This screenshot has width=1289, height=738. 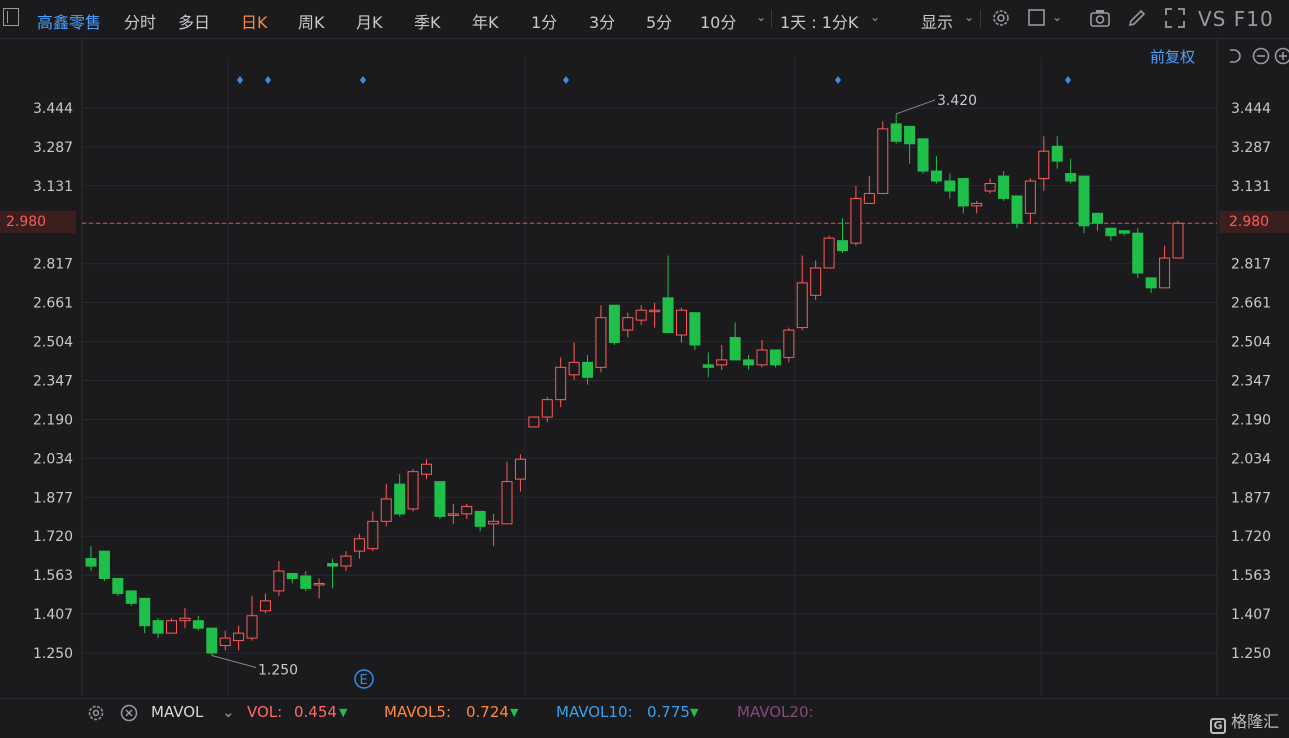 I want to click on settings-gear-icon, so click(x=1001, y=18).